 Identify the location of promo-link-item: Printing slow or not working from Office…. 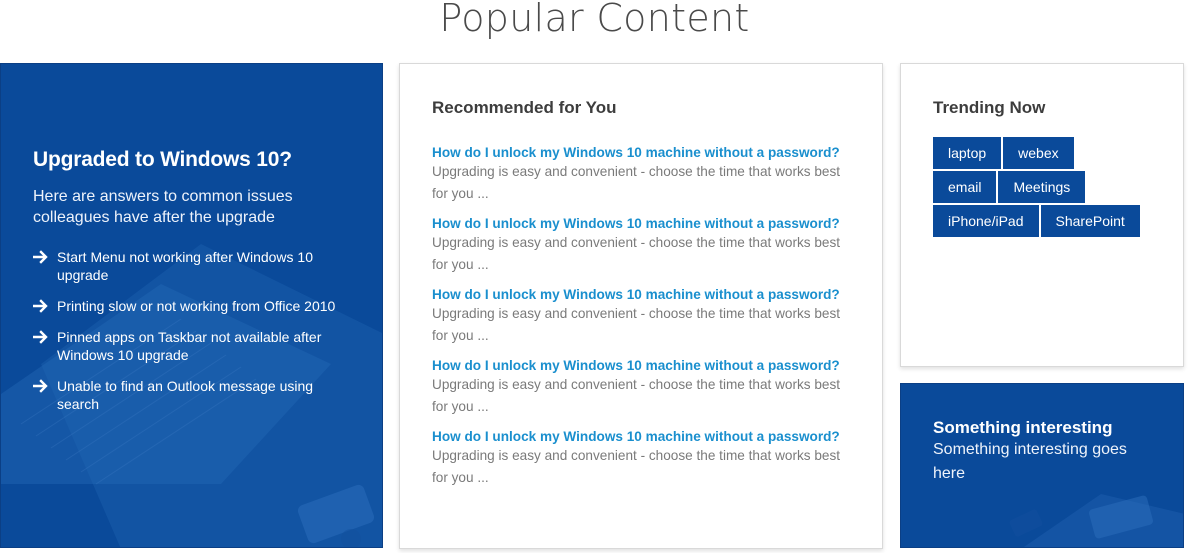
(193, 306).